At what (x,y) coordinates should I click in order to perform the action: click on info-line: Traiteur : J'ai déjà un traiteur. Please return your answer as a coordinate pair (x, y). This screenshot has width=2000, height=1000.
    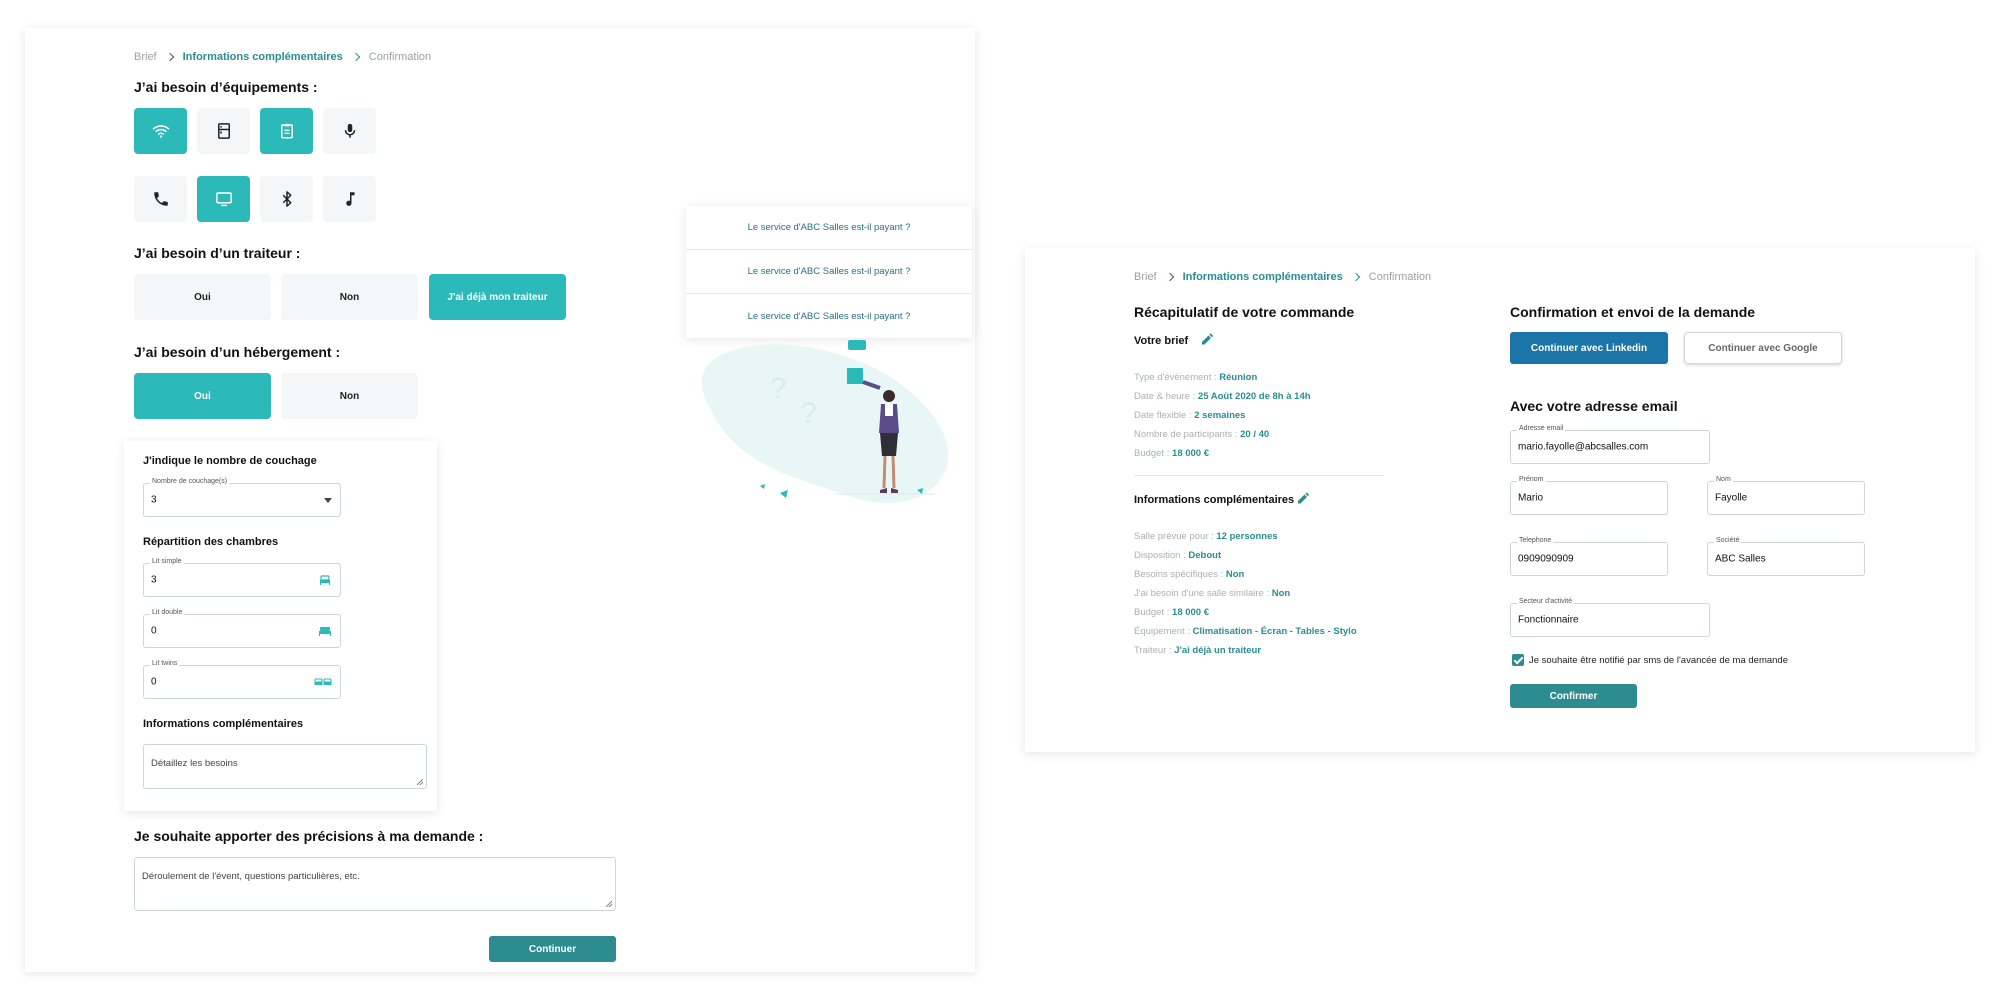
    Looking at the image, I should click on (1198, 650).